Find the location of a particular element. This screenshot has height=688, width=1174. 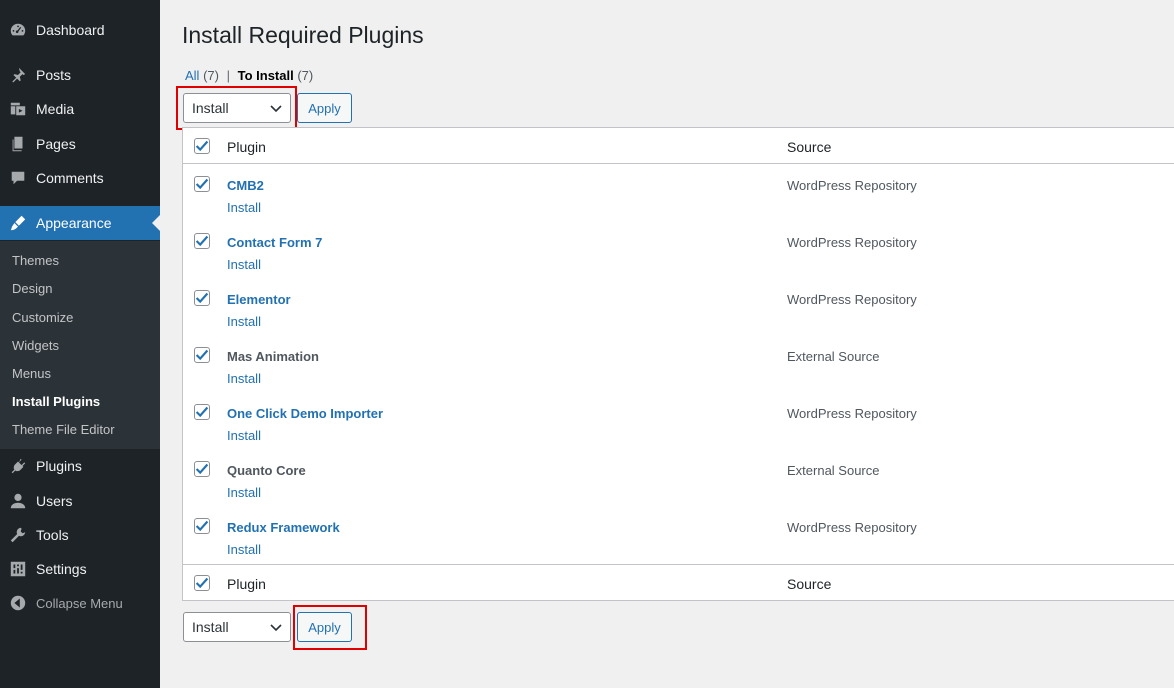

wrench-icon is located at coordinates (18, 535).